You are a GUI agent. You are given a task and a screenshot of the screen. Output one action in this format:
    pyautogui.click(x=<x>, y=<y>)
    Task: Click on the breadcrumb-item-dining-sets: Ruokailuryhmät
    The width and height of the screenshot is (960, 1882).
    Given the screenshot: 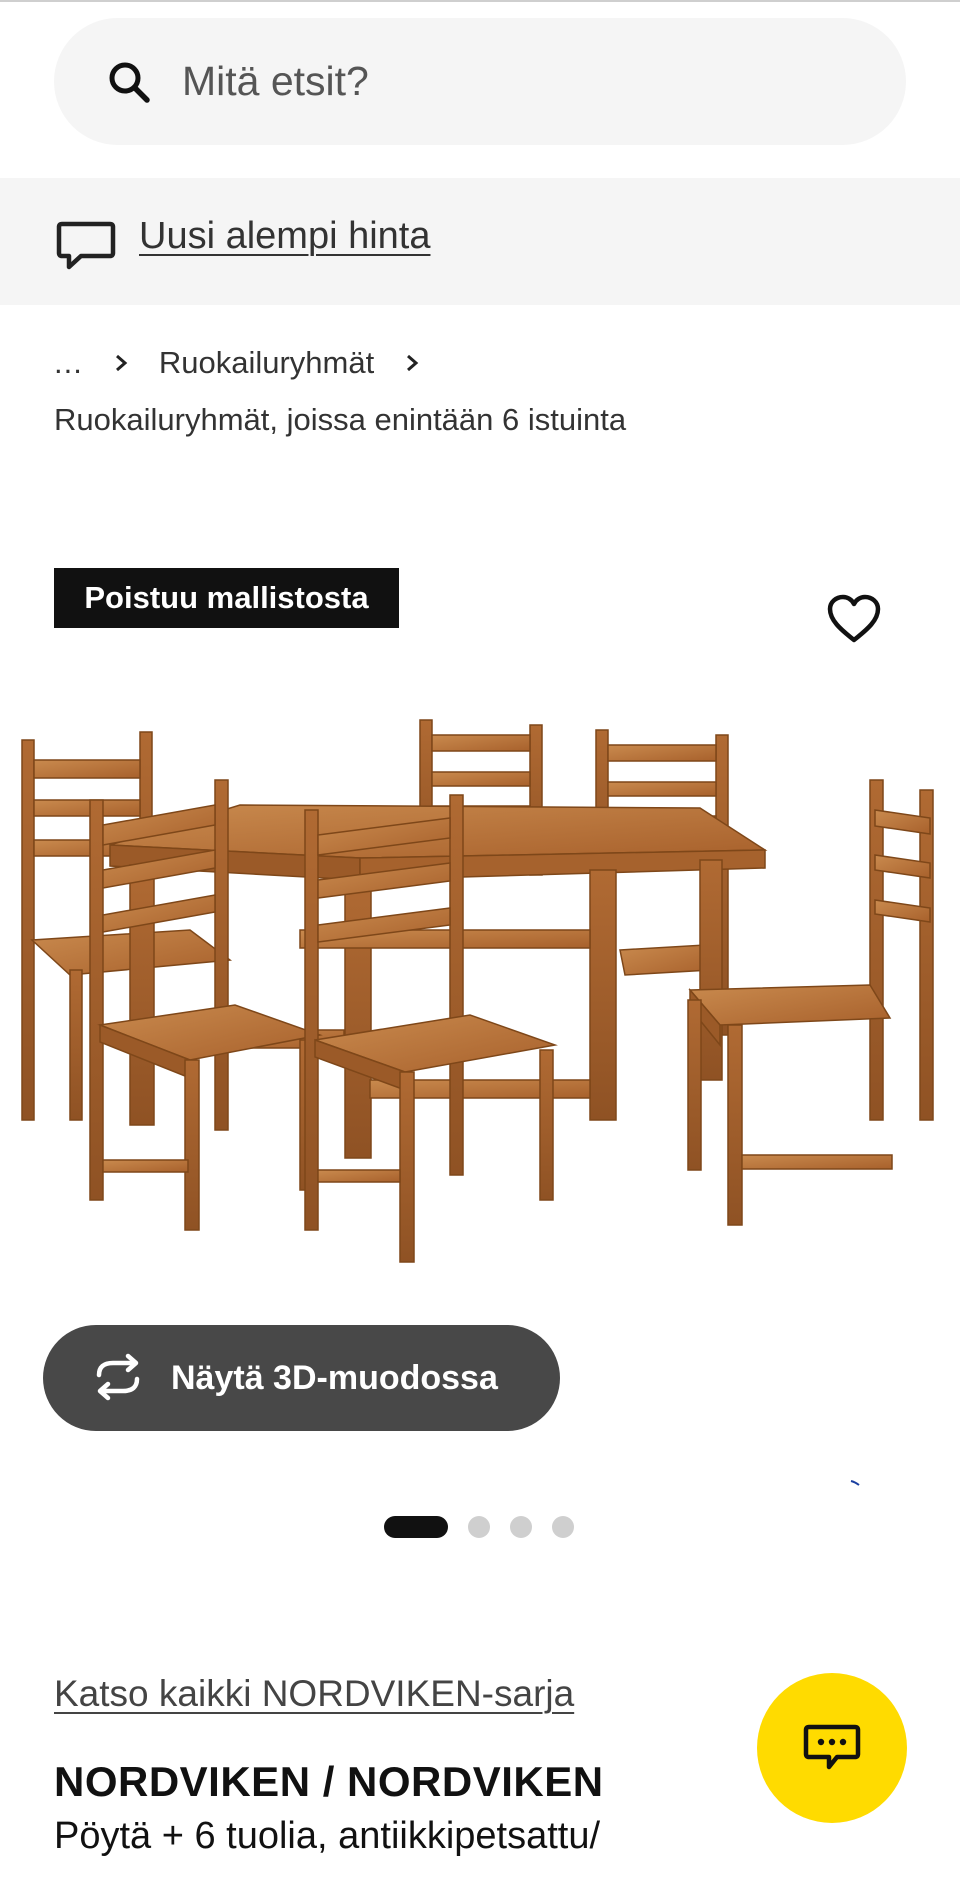 What is the action you would take?
    pyautogui.click(x=266, y=363)
    